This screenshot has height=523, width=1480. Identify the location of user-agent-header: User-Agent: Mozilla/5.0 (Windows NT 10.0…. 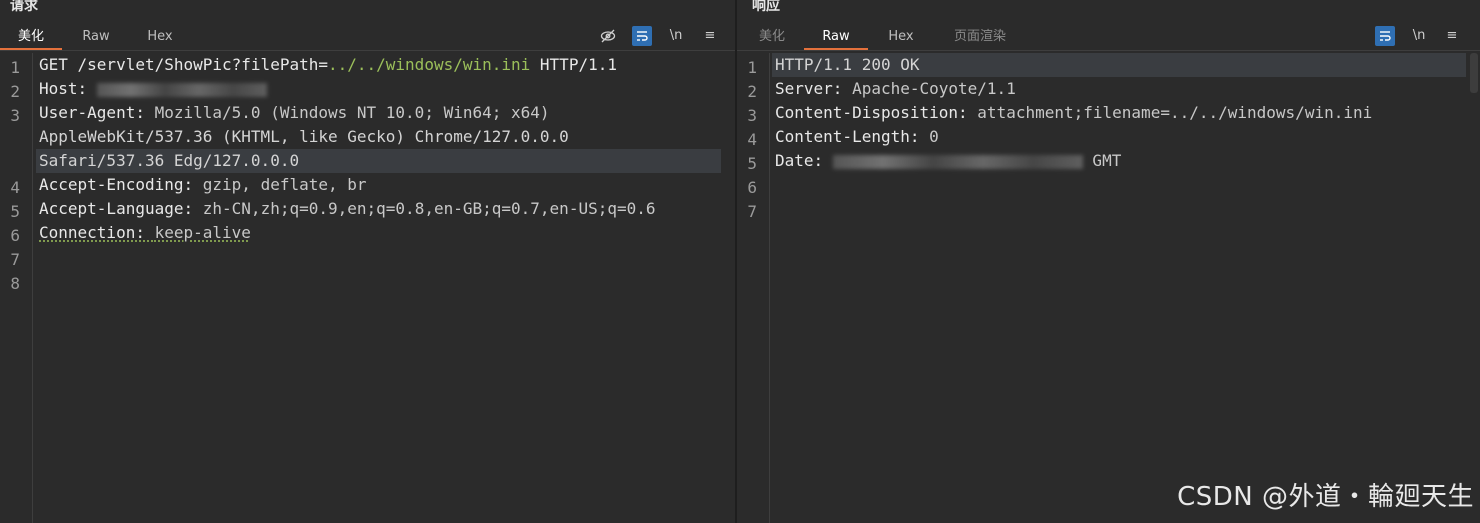
(294, 112).